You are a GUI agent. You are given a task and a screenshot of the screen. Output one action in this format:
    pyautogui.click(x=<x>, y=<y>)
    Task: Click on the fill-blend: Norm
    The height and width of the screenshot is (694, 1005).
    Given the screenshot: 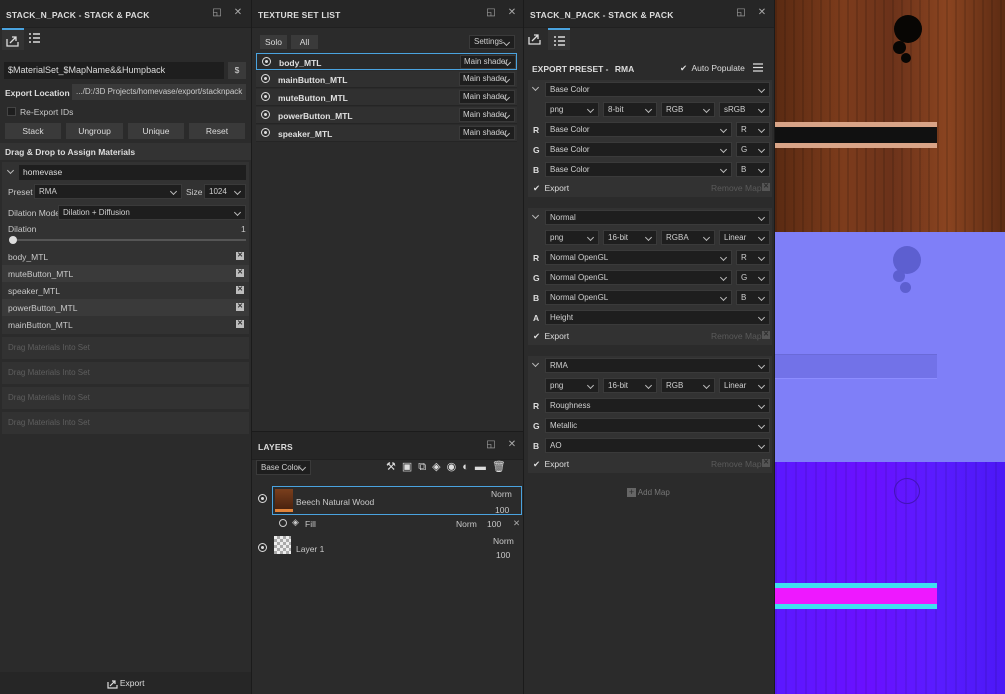 What is the action you would take?
    pyautogui.click(x=466, y=524)
    